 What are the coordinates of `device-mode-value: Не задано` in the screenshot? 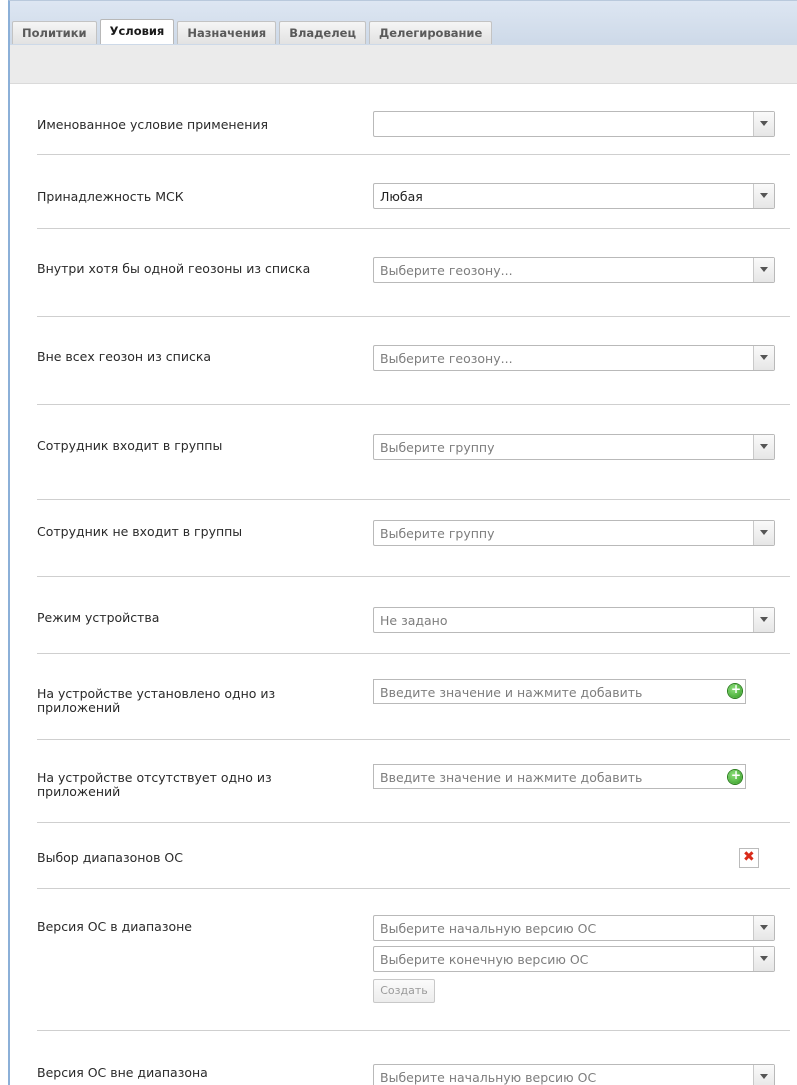 It's located at (414, 620).